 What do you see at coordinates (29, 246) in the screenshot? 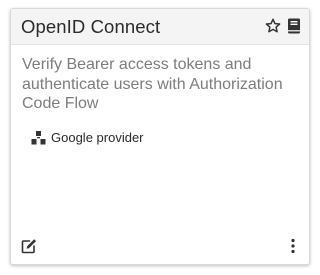
I see `edit-icon` at bounding box center [29, 246].